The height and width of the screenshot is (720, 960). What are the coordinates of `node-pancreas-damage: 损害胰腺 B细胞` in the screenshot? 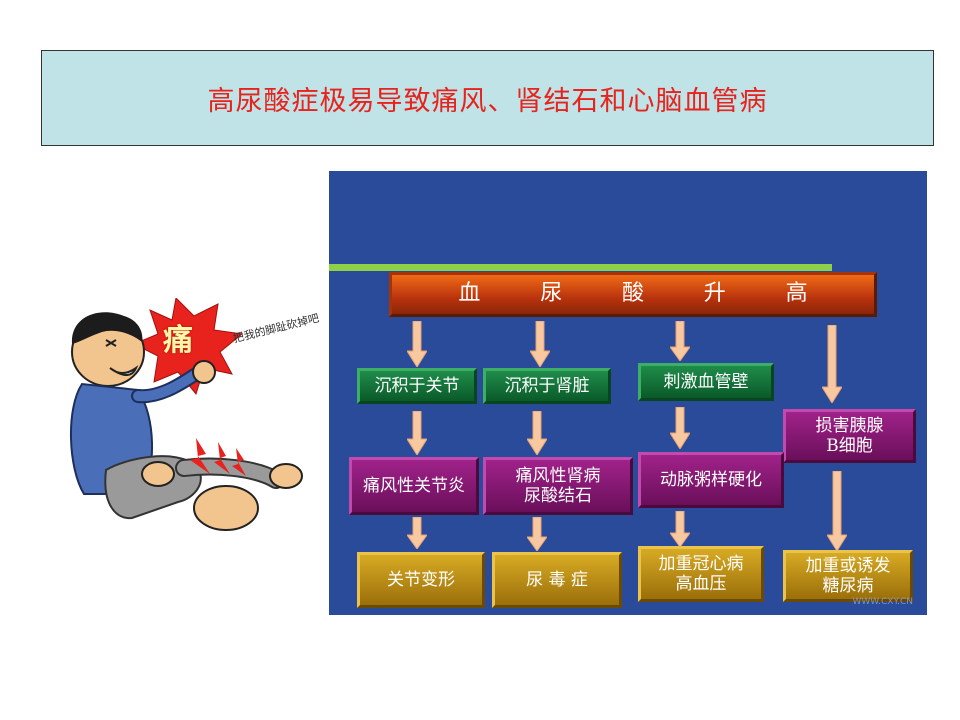 It's located at (849, 436).